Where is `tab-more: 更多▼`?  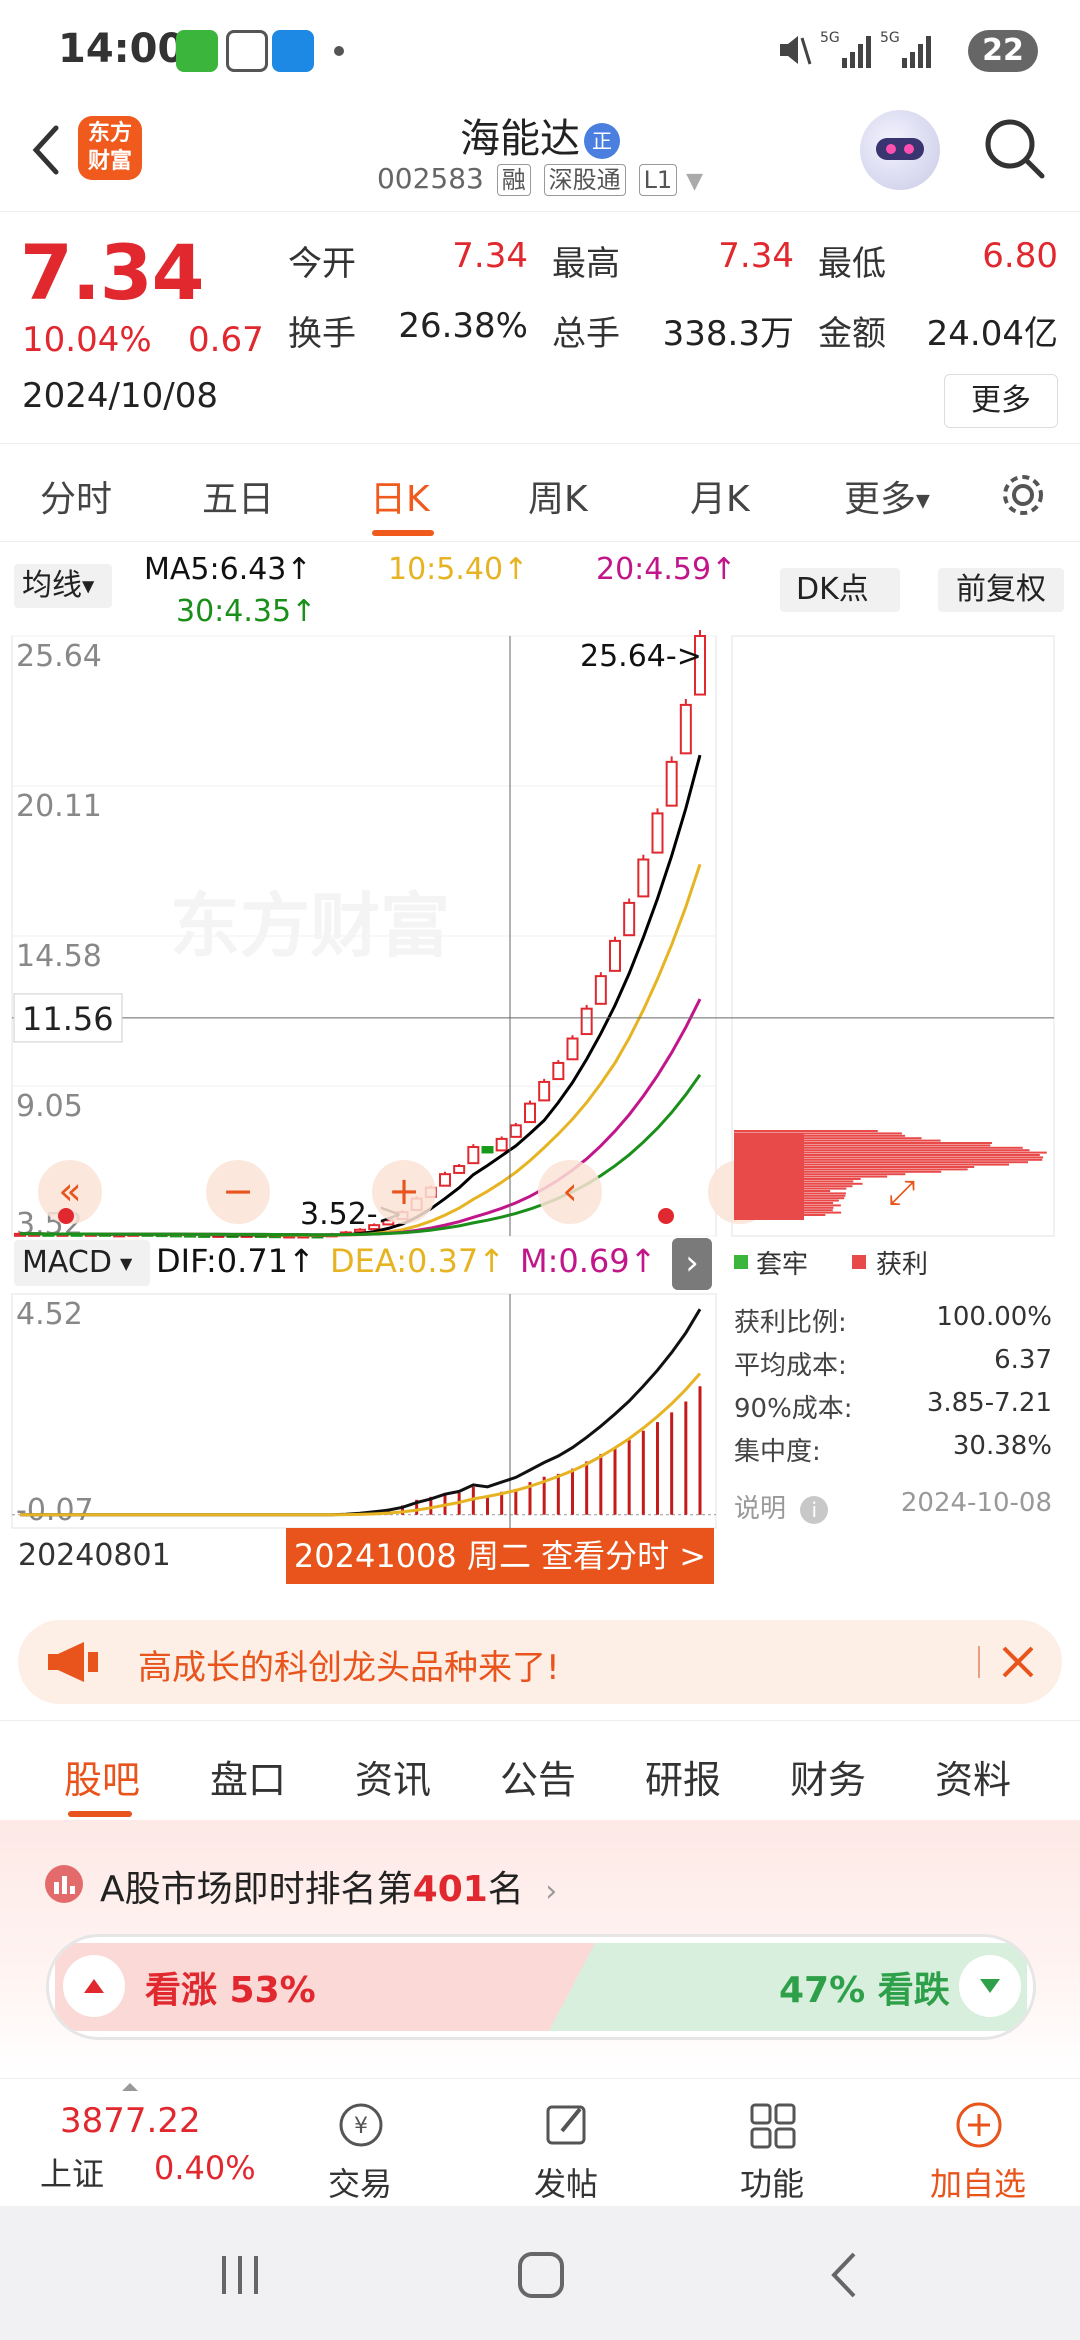 tab-more: 更多▼ is located at coordinates (887, 496).